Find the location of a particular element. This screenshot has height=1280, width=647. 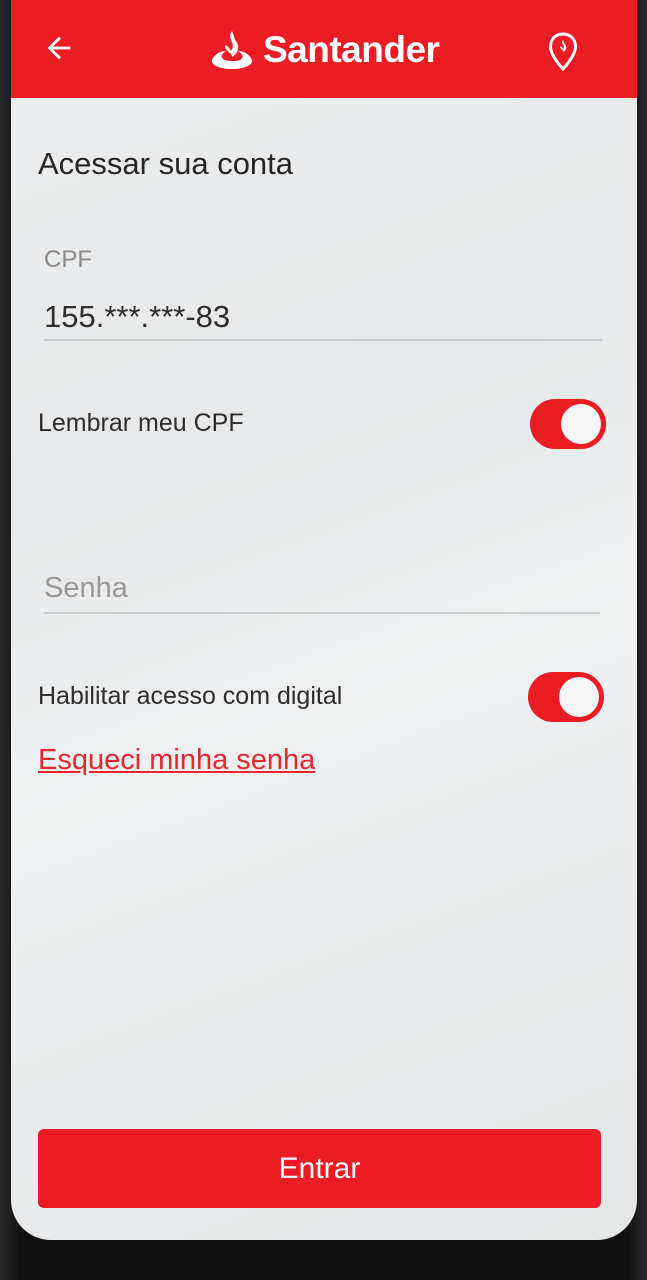

cpf-label: CPF is located at coordinates (68, 259).